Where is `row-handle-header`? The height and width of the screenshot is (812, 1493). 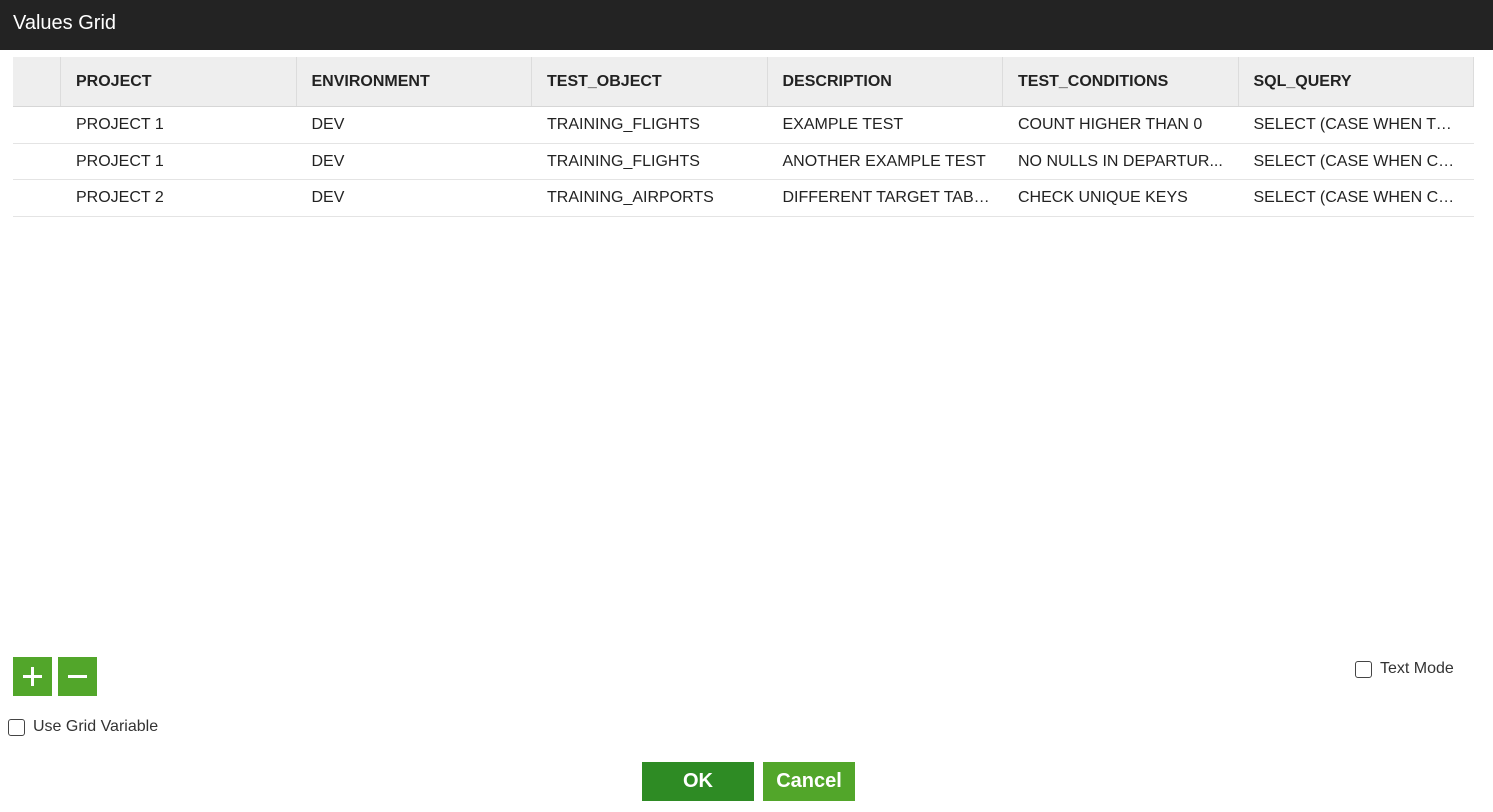
row-handle-header is located at coordinates (37, 81).